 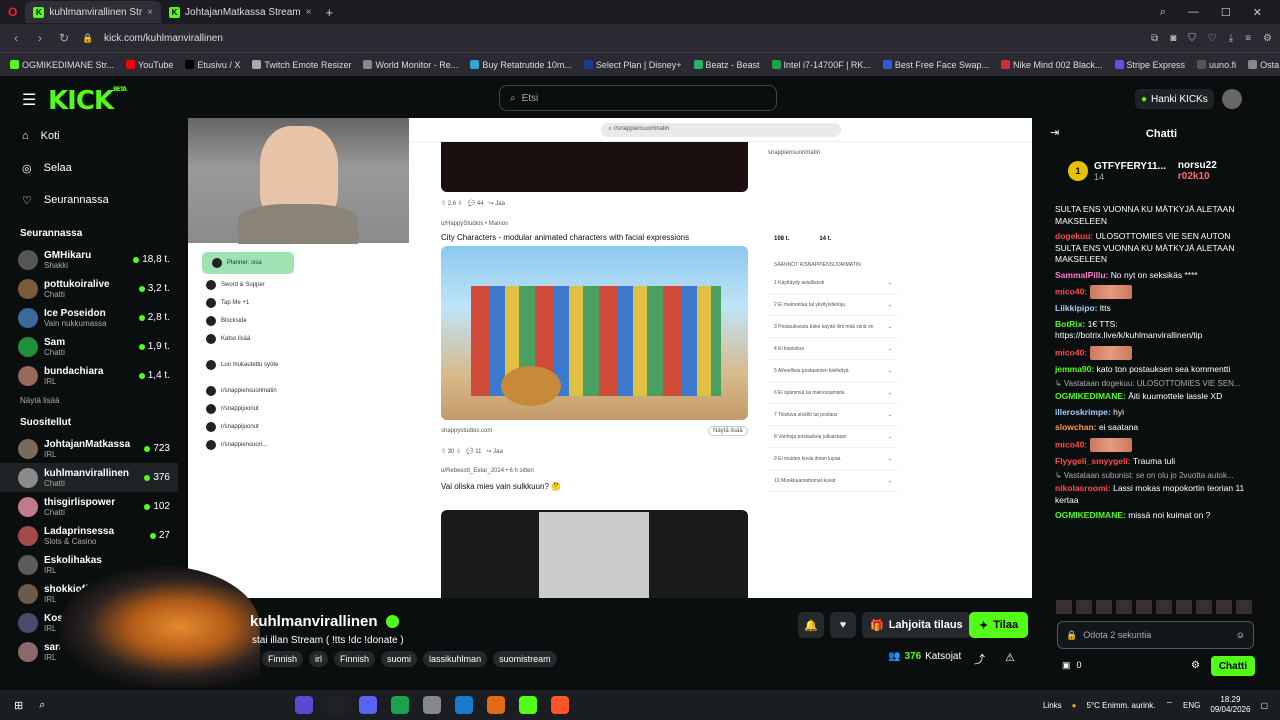 What do you see at coordinates (89, 375) in the screenshot?
I see `sidebar-channel-bundachiara: bundachiara IRL 1,4 t.` at bounding box center [89, 375].